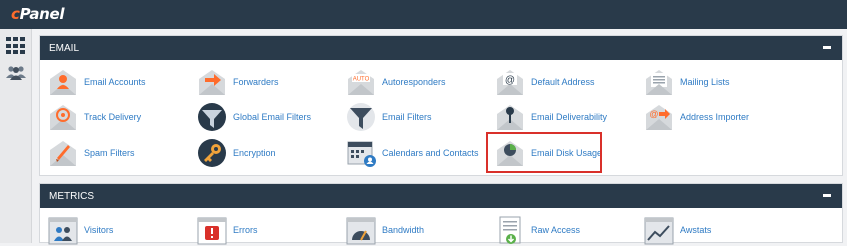 The height and width of the screenshot is (246, 847). Describe the element at coordinates (254, 117) in the screenshot. I see `global-email-filters-link: Global Email Filters` at that location.